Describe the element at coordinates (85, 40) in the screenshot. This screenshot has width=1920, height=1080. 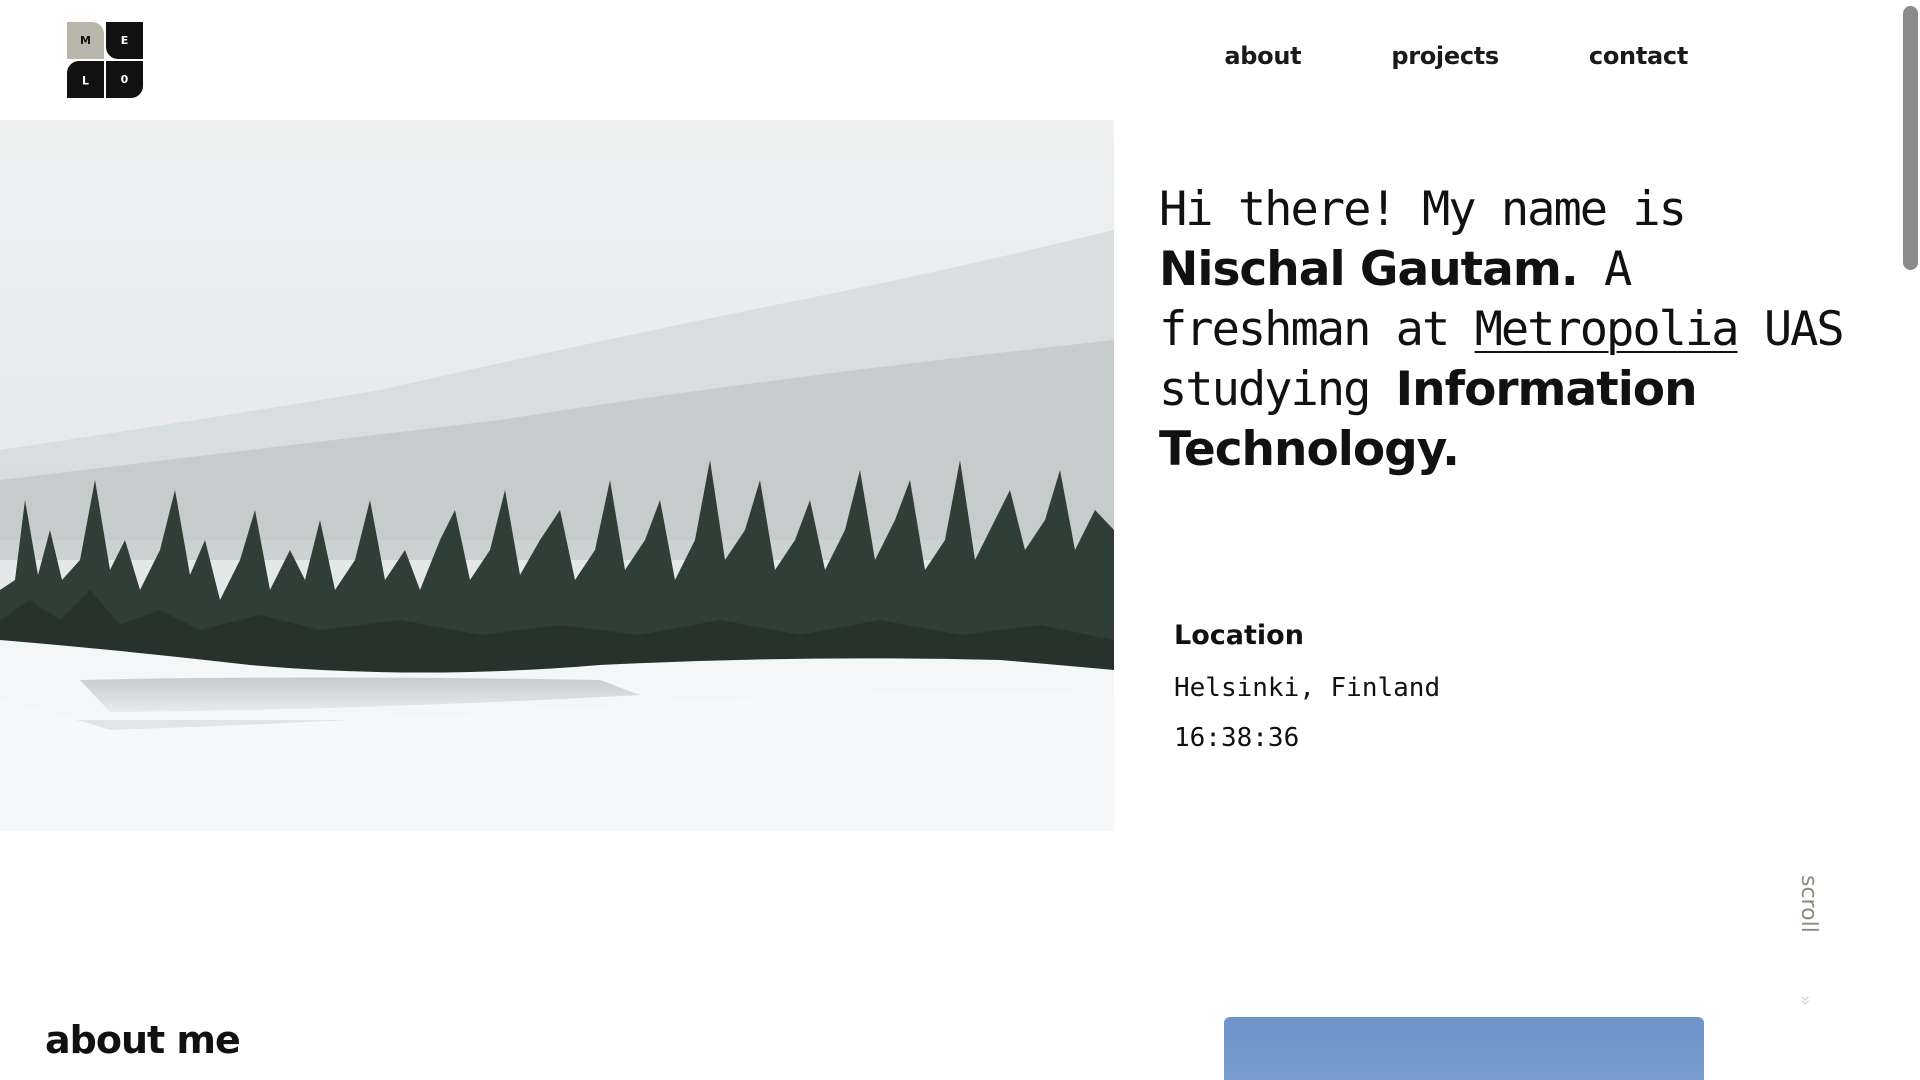
I see `logo-quadrant-m: M` at that location.